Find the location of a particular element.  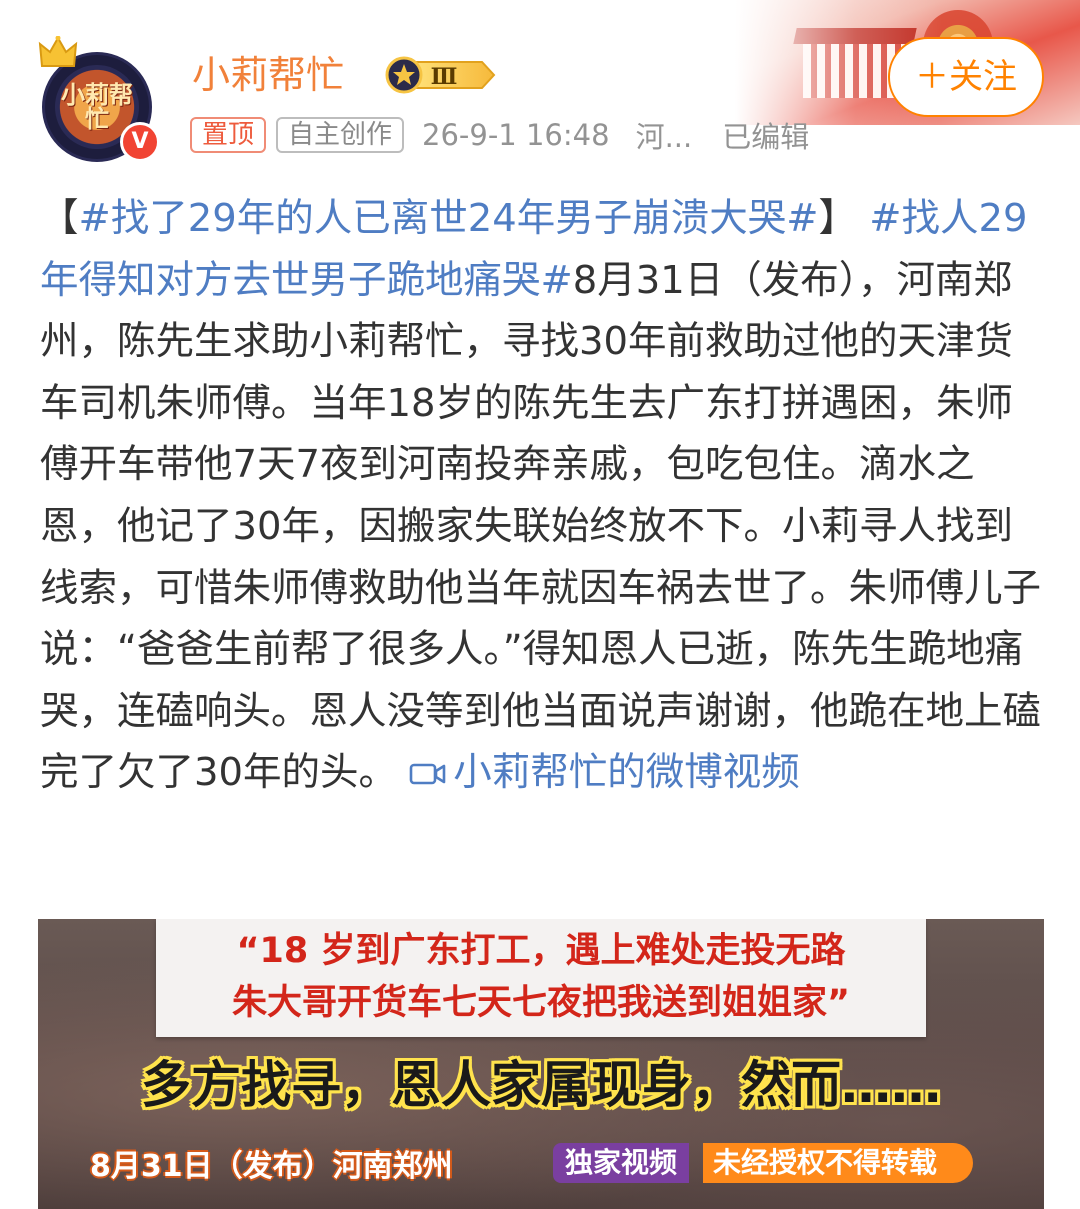

pinned-tag: 置顶 is located at coordinates (228, 135).